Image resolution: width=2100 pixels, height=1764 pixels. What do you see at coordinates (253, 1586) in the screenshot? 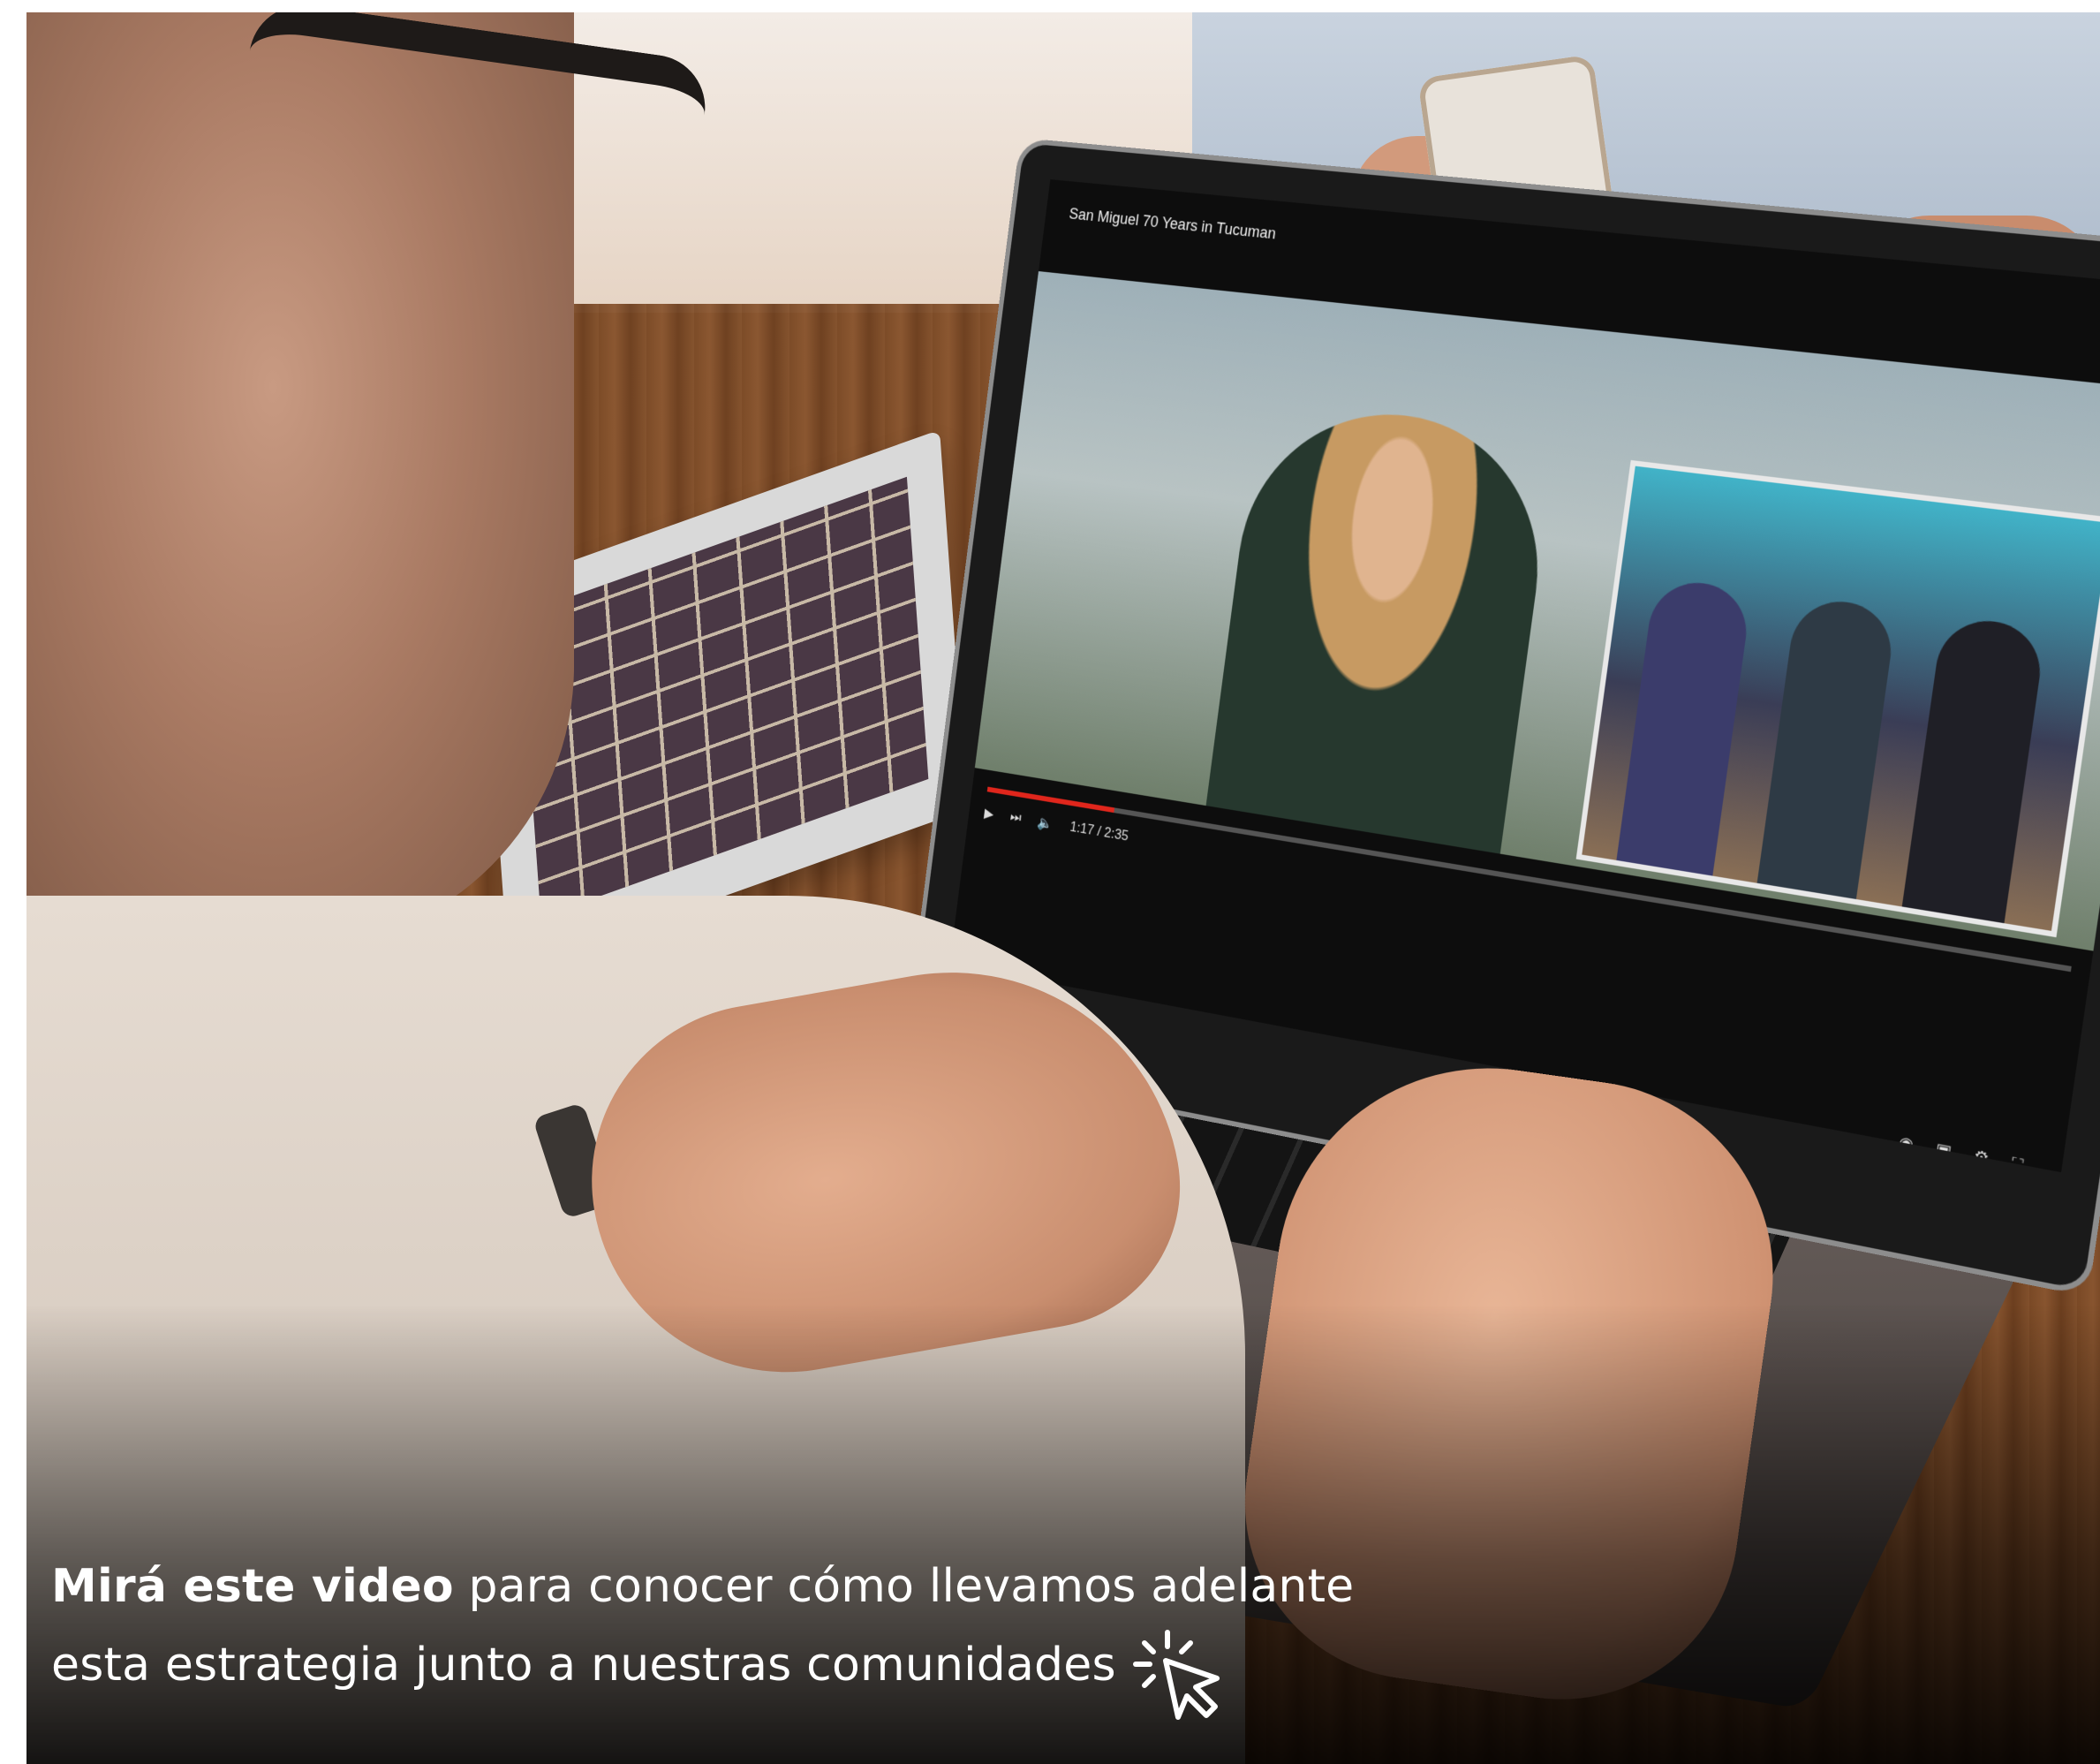
I see `caption-bold-text: Mirá este video` at bounding box center [253, 1586].